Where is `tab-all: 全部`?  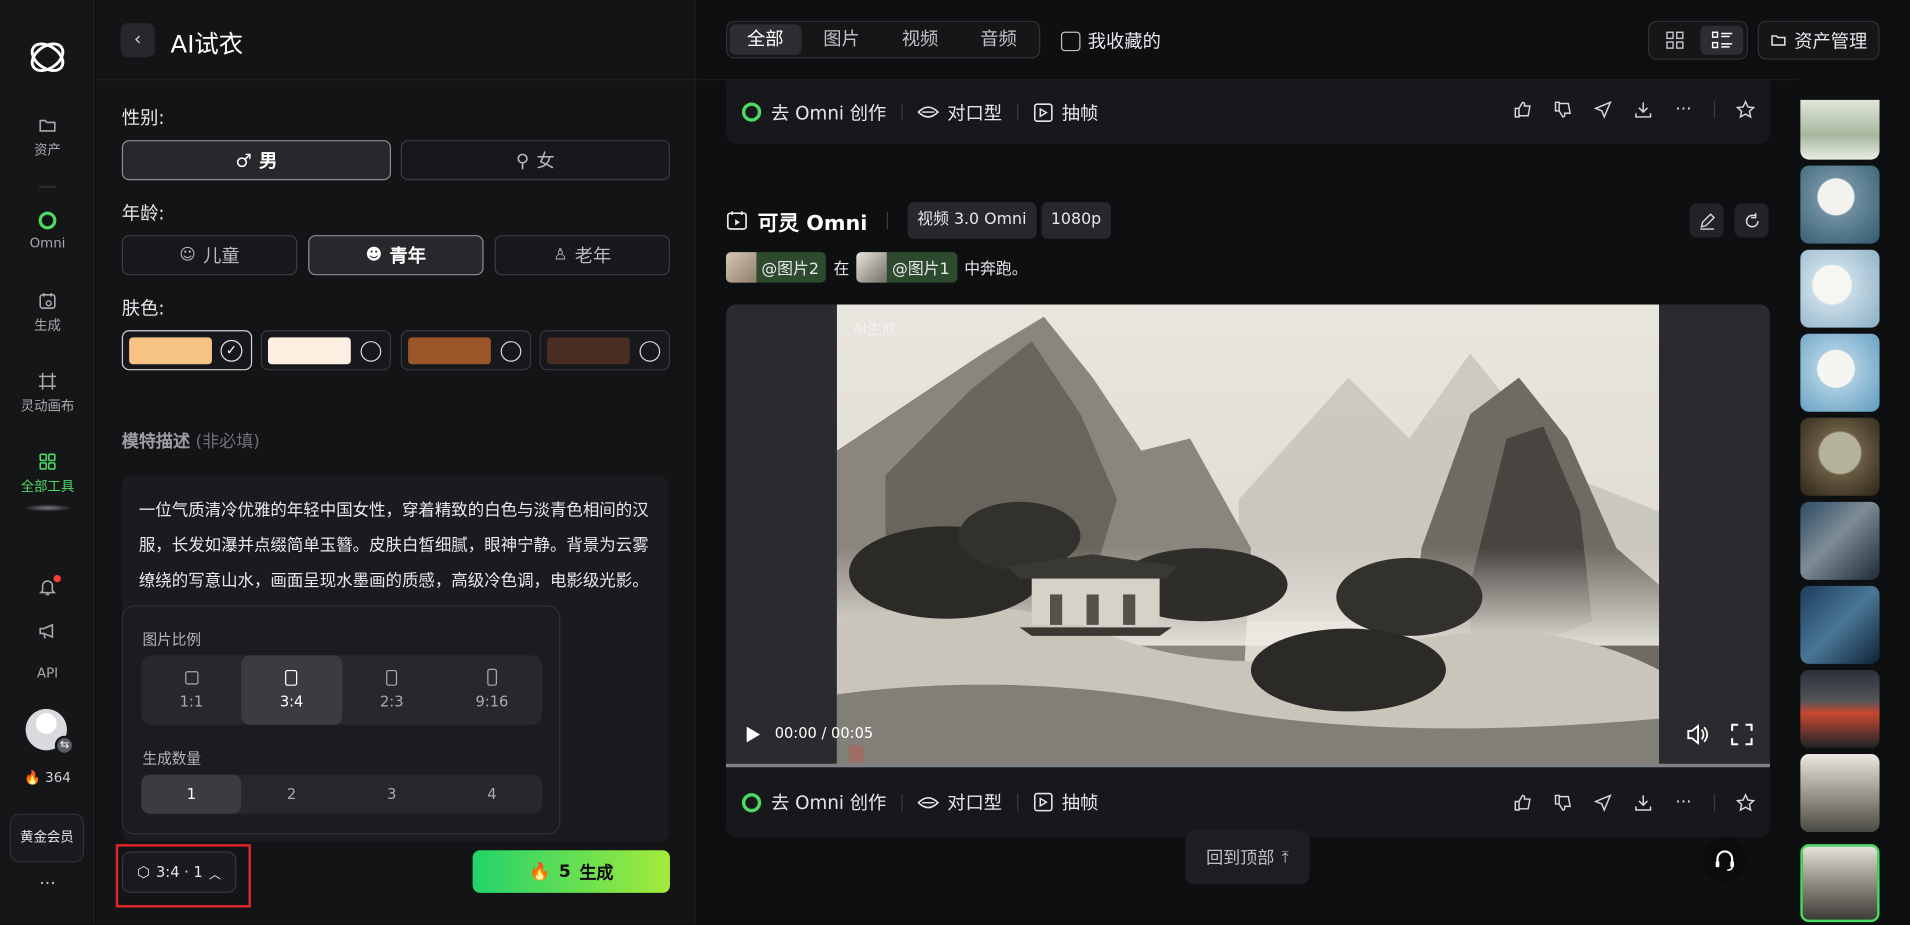
tab-all: 全部 is located at coordinates (765, 39).